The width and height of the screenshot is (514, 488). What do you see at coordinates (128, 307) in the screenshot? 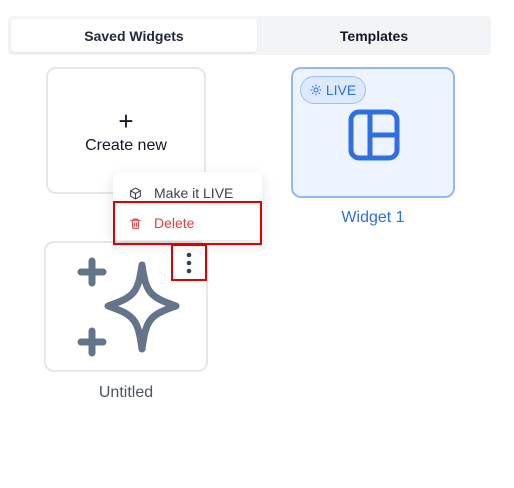
I see `sparkles-icon` at bounding box center [128, 307].